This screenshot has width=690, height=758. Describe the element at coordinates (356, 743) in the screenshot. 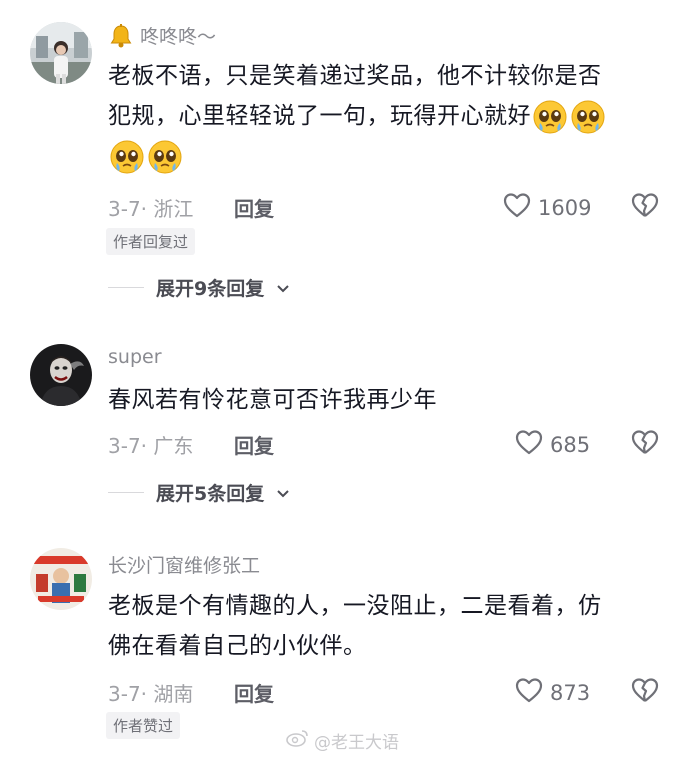

I see `watermark-text: @老王大语` at that location.